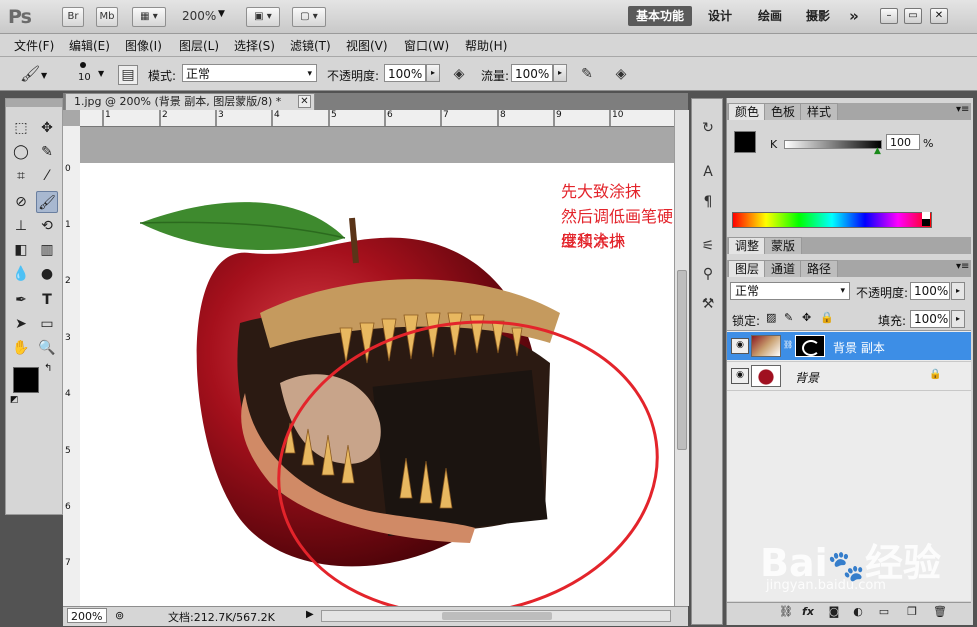 The width and height of the screenshot is (977, 627). I want to click on lasso-tool-icon: ◯, so click(21, 152).